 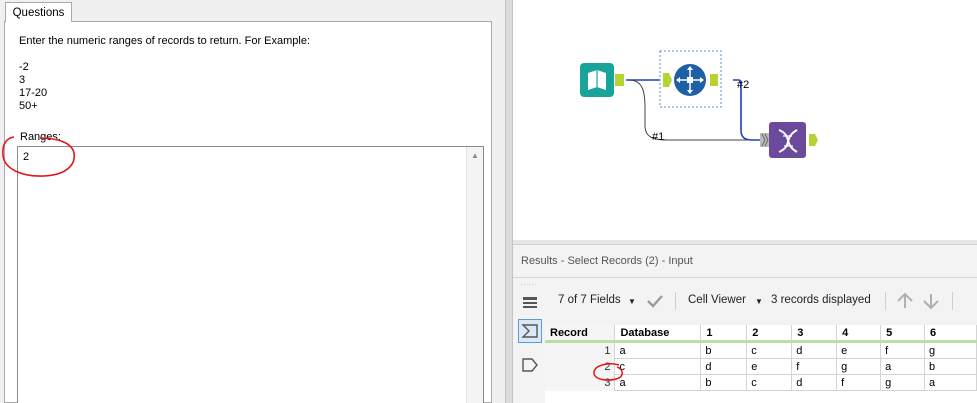 What do you see at coordinates (931, 301) in the screenshot?
I see `arrow-down-icon` at bounding box center [931, 301].